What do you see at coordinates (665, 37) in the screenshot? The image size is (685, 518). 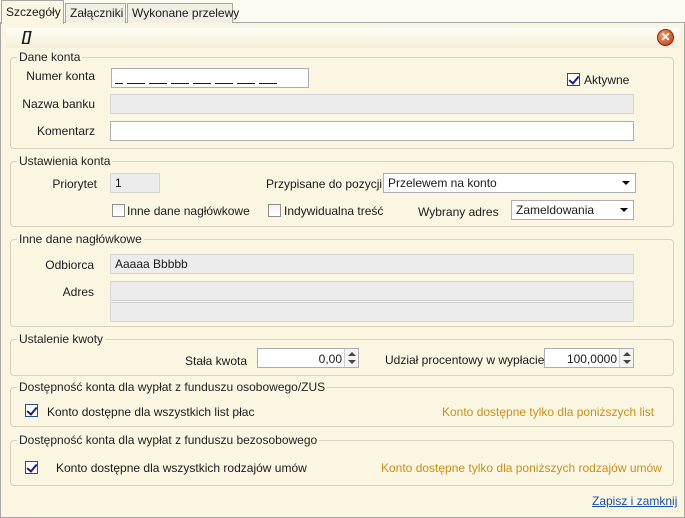 I see `close-icon: ✕` at bounding box center [665, 37].